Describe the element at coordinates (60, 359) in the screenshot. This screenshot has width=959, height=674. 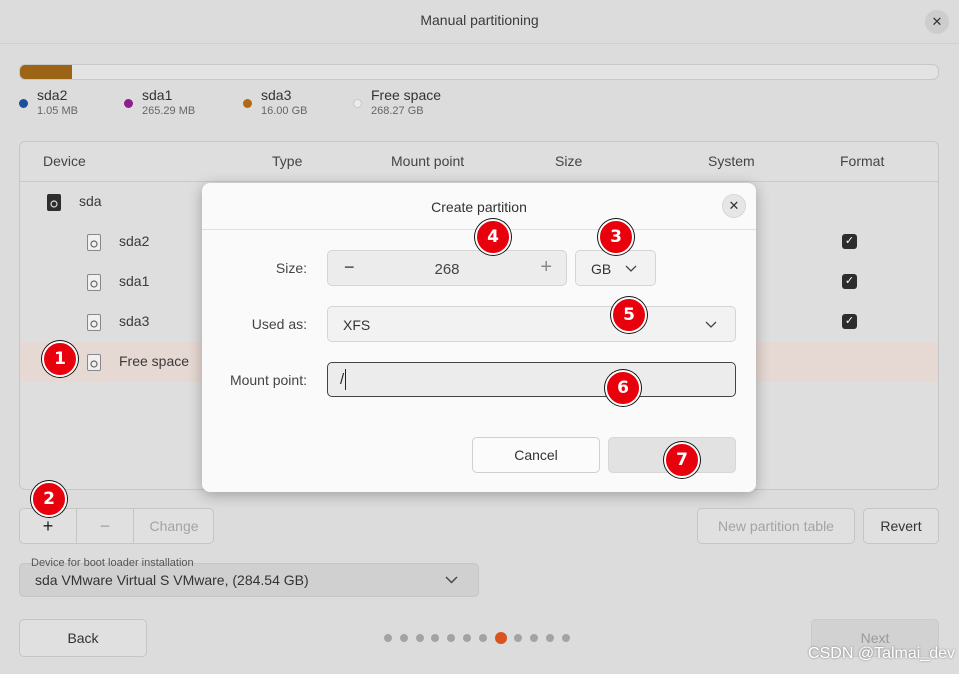
I see `annotation-badge: 1` at that location.